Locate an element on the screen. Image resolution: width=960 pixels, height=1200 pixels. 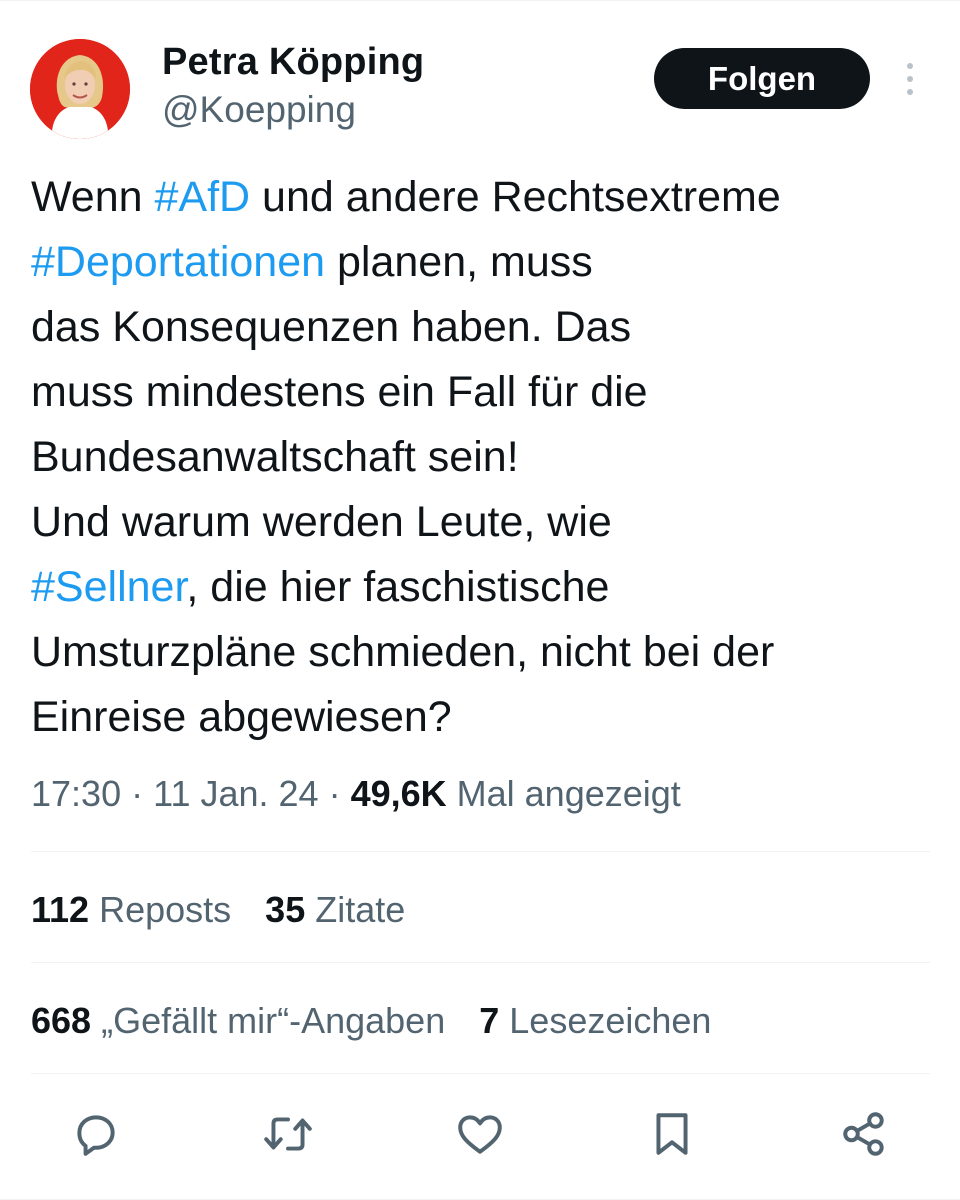
like-icon is located at coordinates (480, 1134).